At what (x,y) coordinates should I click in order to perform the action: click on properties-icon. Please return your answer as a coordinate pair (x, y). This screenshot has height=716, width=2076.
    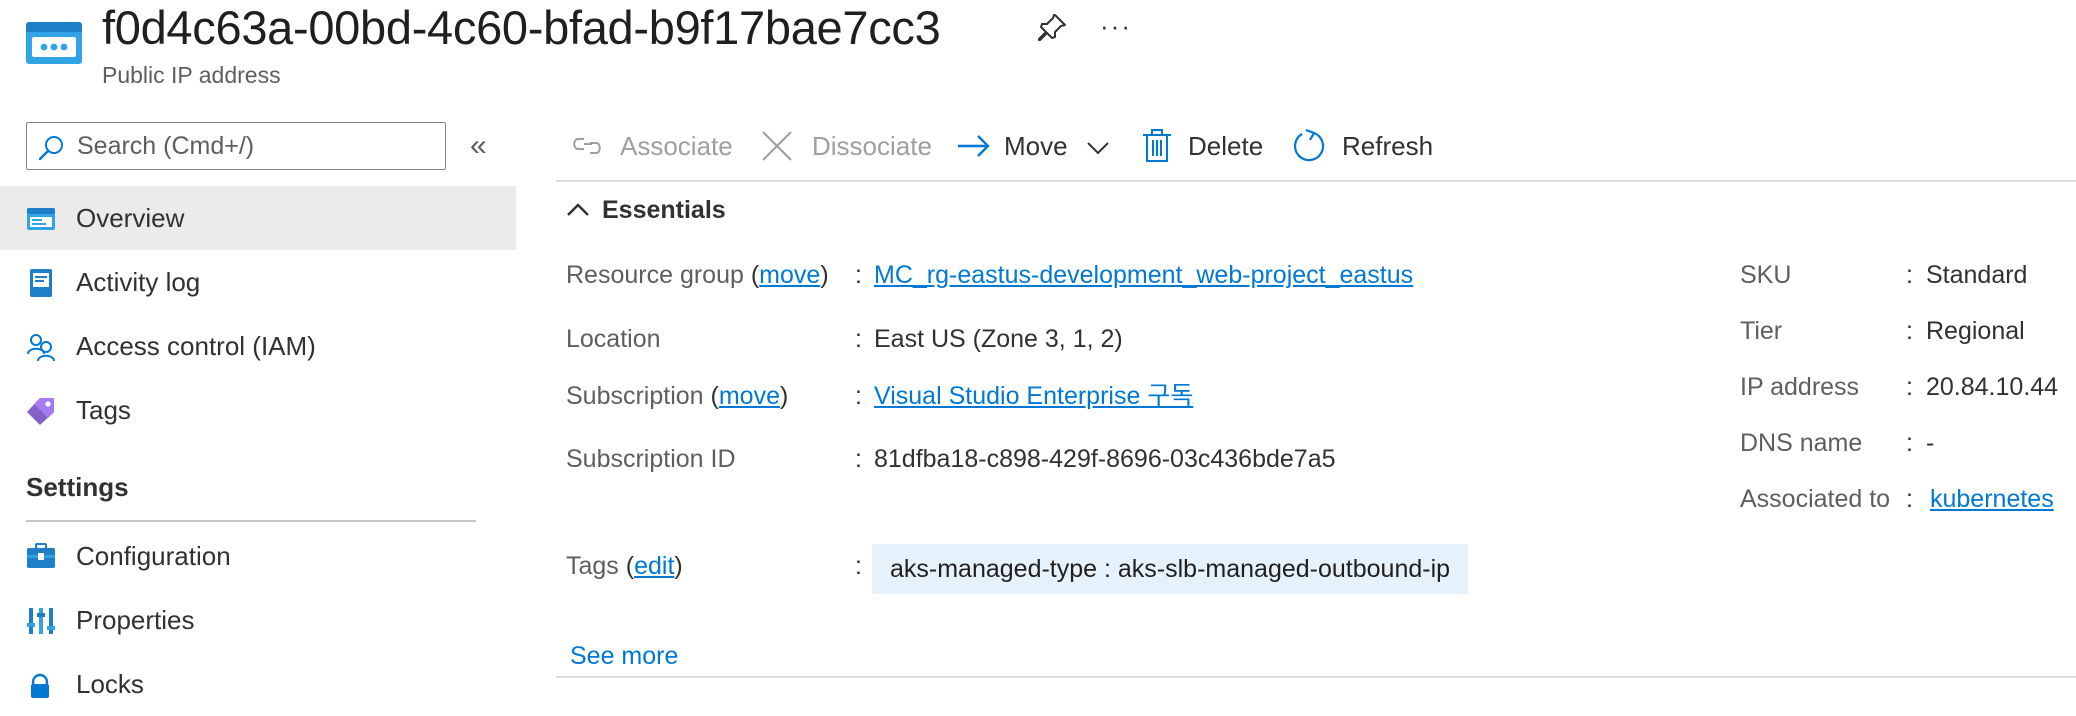
    Looking at the image, I should click on (41, 621).